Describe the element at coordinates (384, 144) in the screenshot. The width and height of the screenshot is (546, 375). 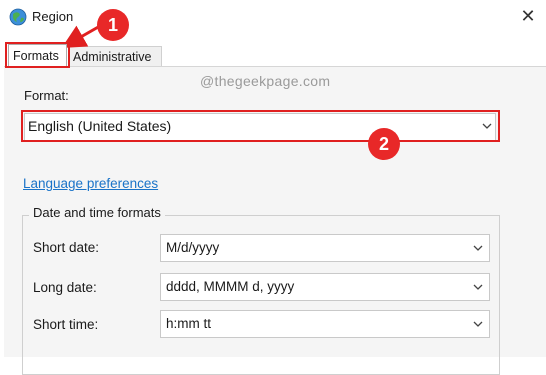
I see `step-badge-2: 2` at that location.